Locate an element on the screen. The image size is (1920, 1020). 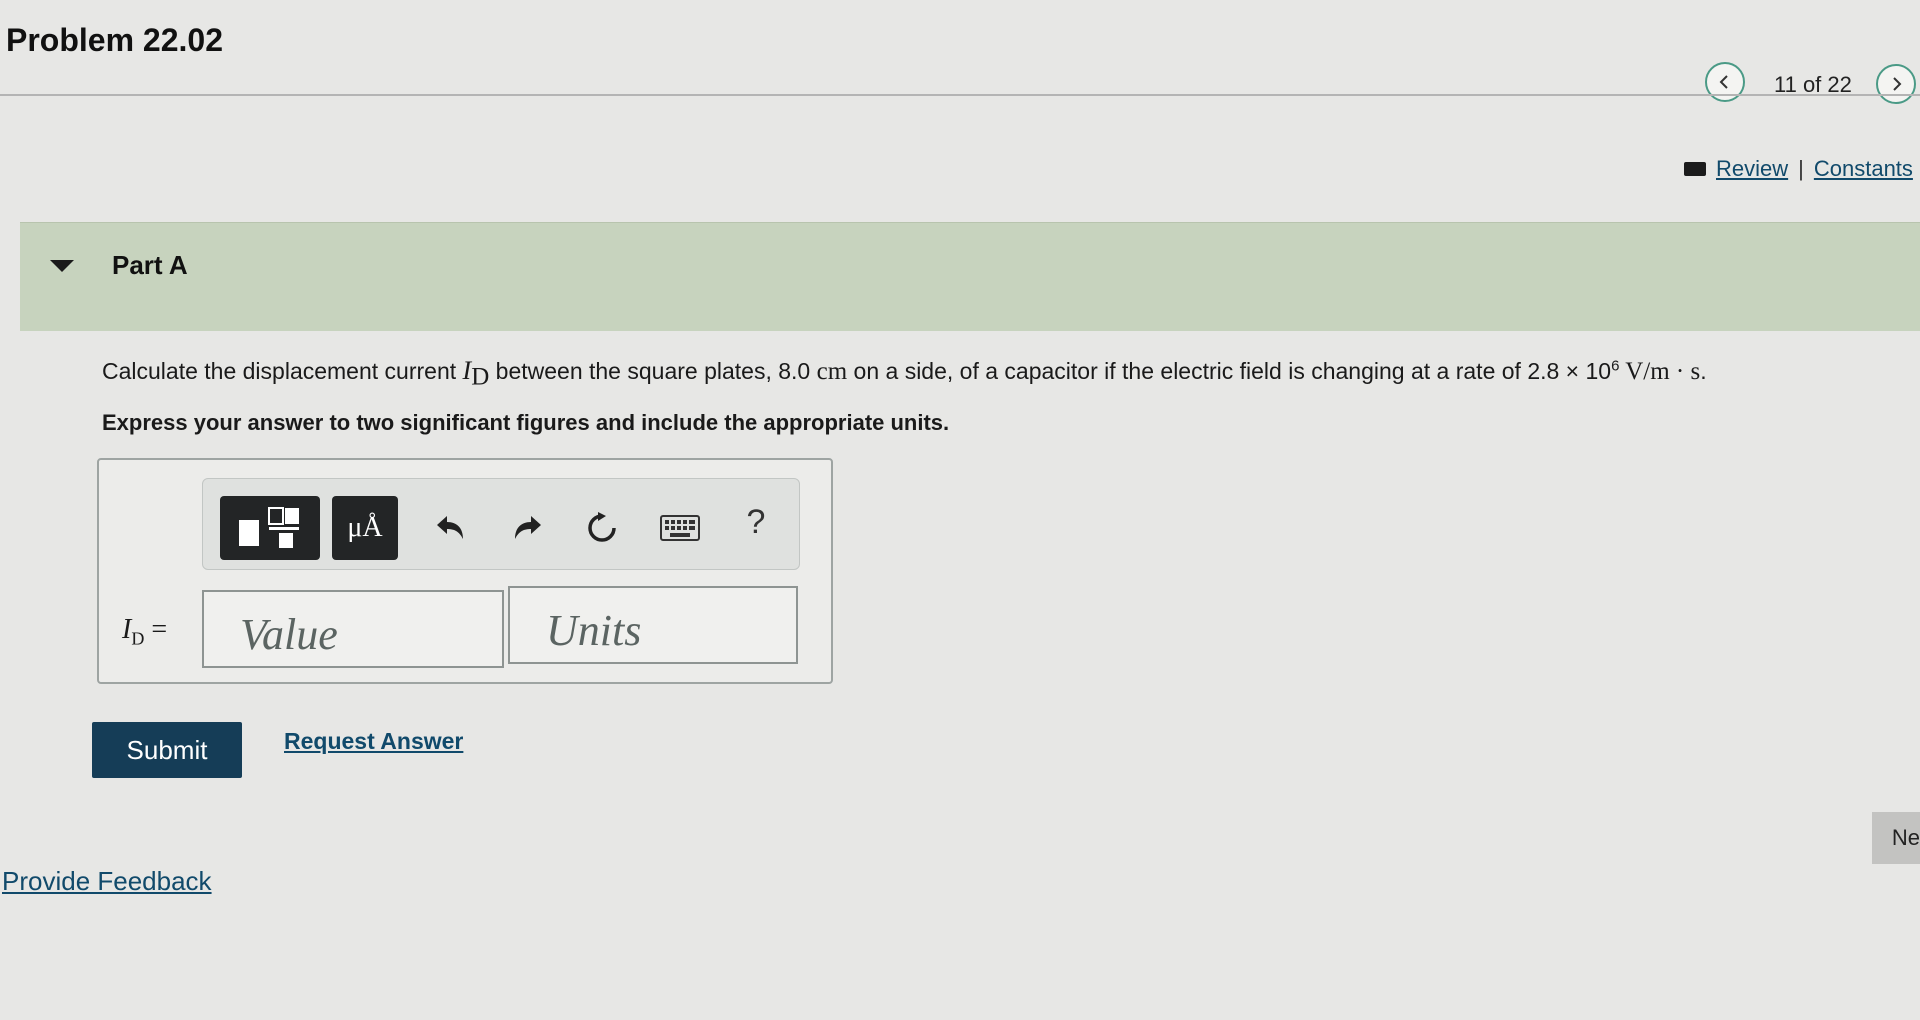
question-symbol-subscript: D is located at coordinates (480, 377).